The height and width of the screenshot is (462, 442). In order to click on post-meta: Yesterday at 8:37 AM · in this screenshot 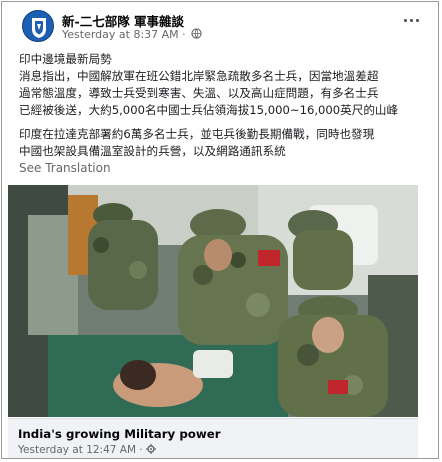, I will do `click(132, 35)`.